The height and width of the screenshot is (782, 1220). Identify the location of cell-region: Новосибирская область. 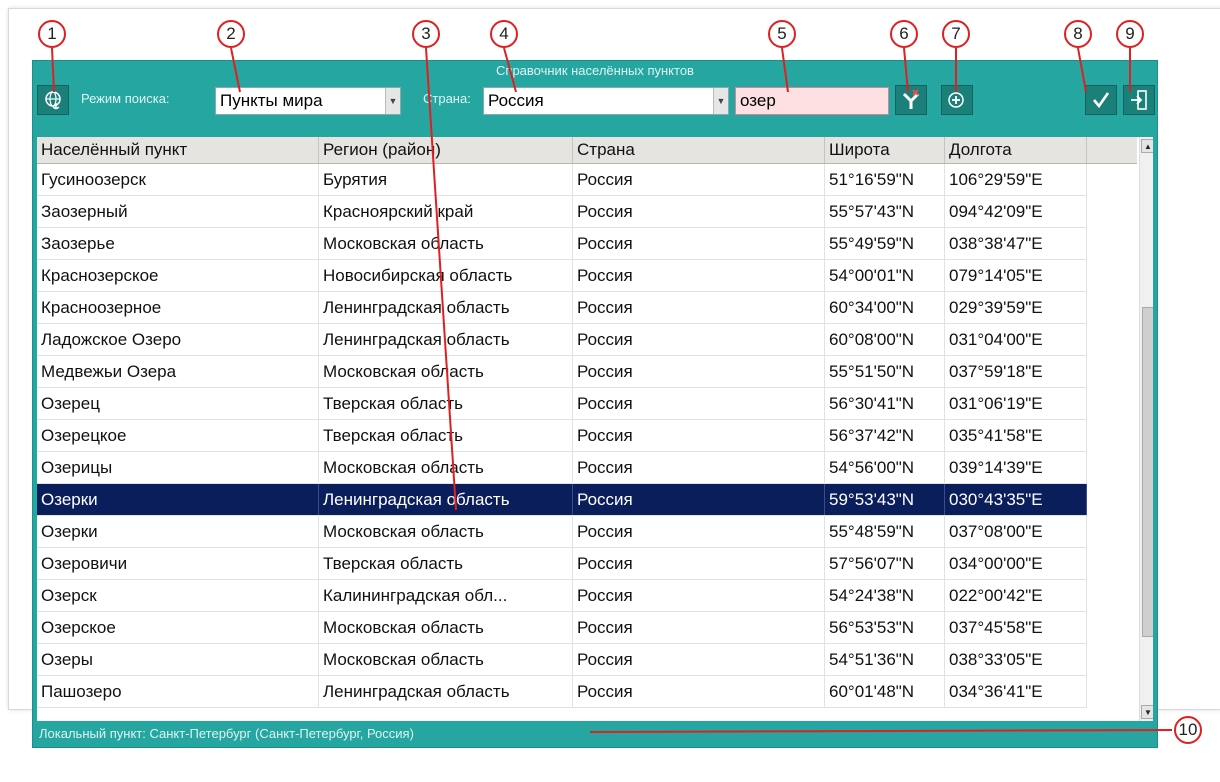
(446, 275).